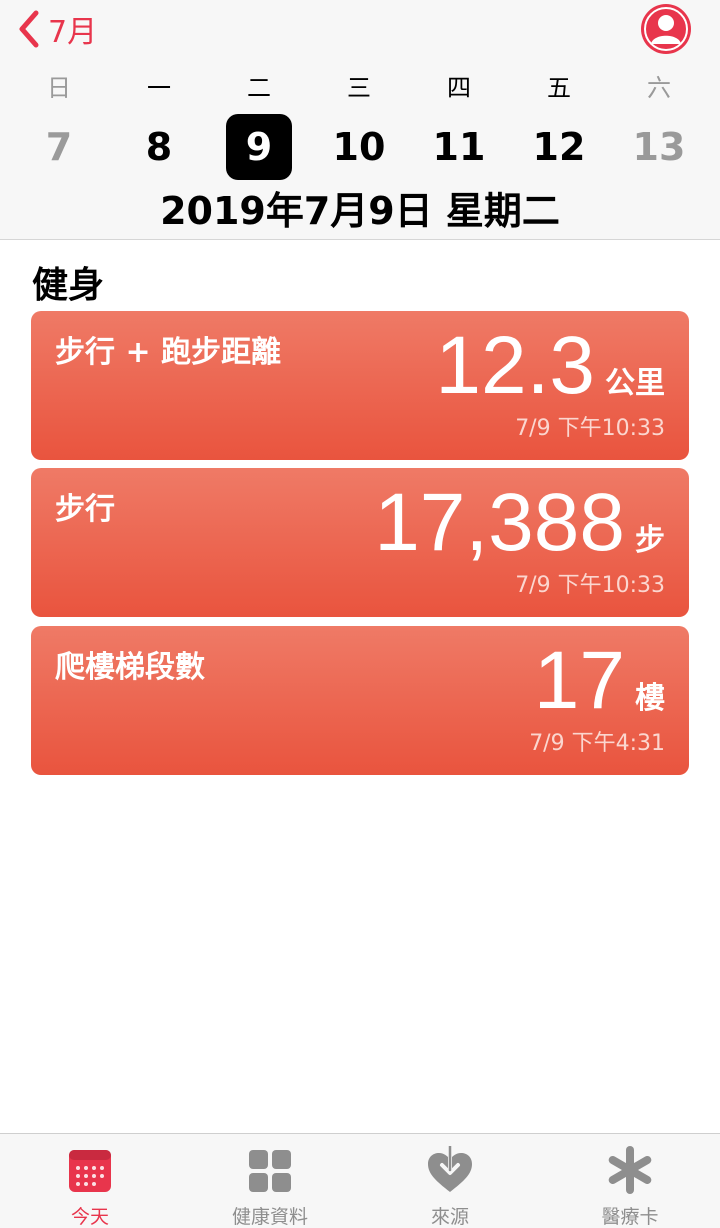 Image resolution: width=720 pixels, height=1228 pixels. What do you see at coordinates (499, 522) in the screenshot?
I see `card-value: 17,388` at bounding box center [499, 522].